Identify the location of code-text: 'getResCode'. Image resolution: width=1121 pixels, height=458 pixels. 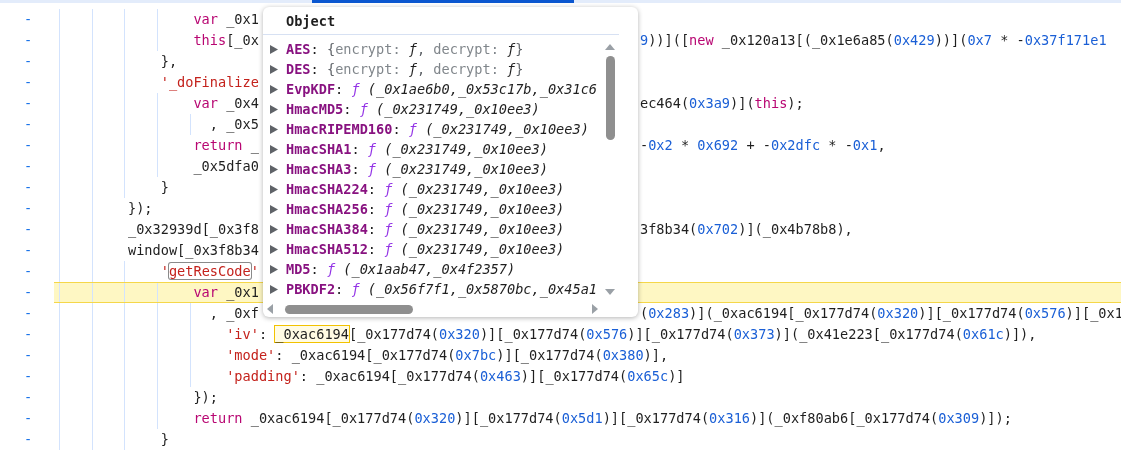
(209, 271).